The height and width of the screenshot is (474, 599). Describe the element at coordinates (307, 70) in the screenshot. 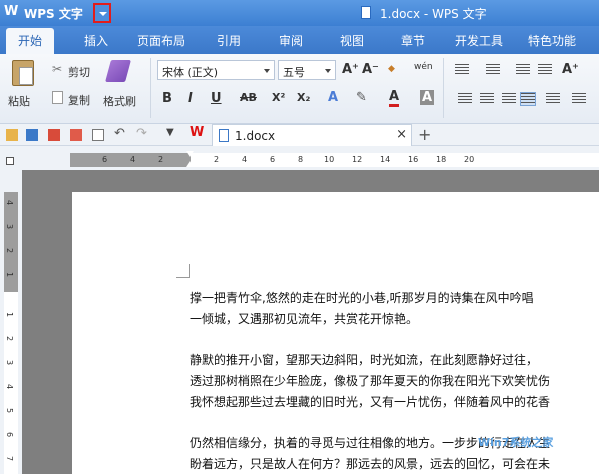

I see `font-size-select: 五号` at that location.